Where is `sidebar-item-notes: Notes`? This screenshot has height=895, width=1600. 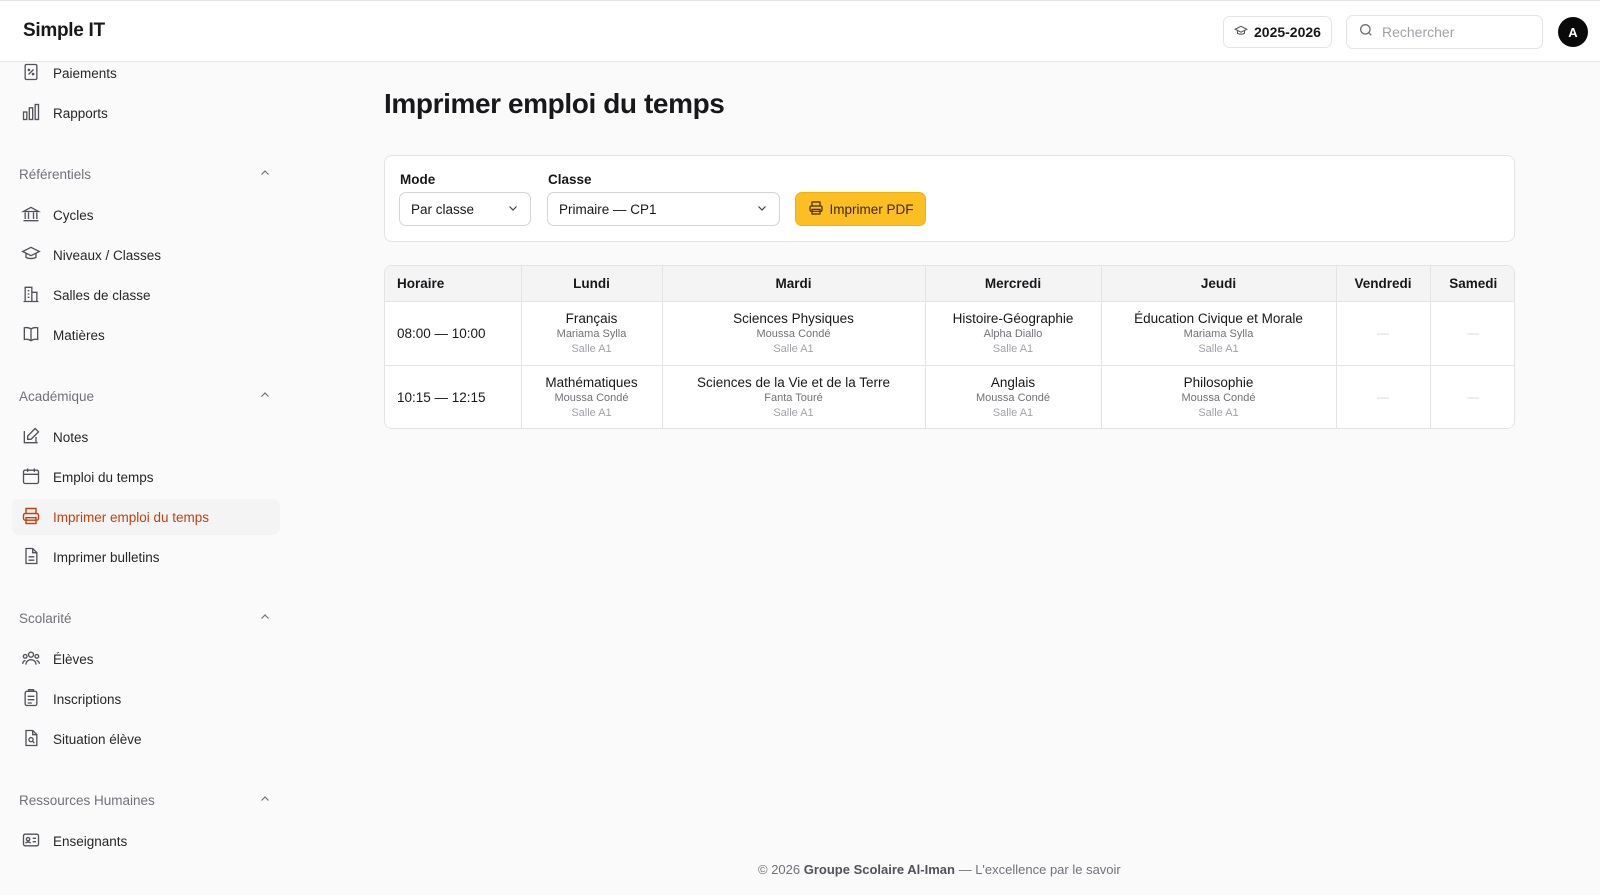 sidebar-item-notes: Notes is located at coordinates (146, 437).